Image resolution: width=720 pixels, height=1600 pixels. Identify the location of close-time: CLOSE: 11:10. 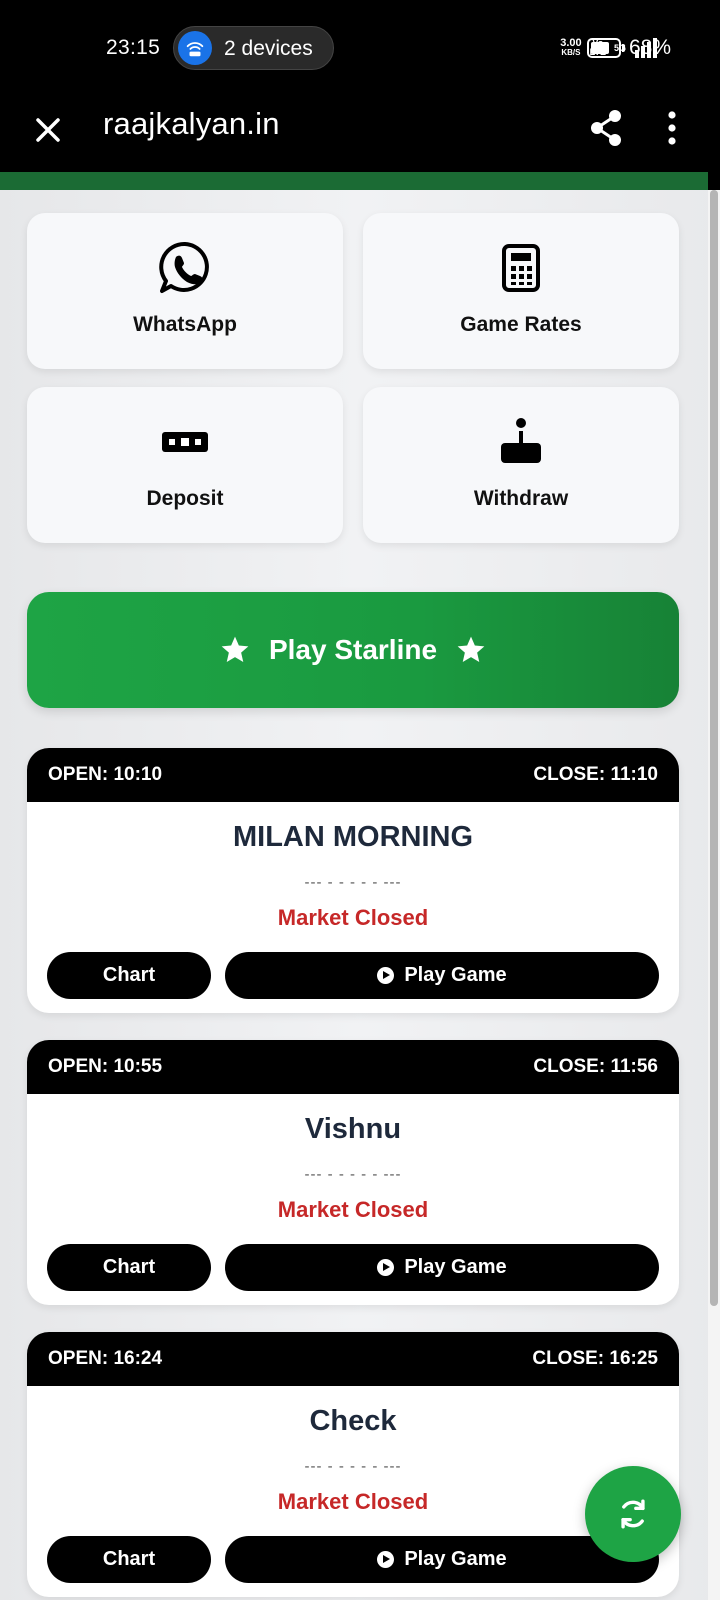
(595, 774).